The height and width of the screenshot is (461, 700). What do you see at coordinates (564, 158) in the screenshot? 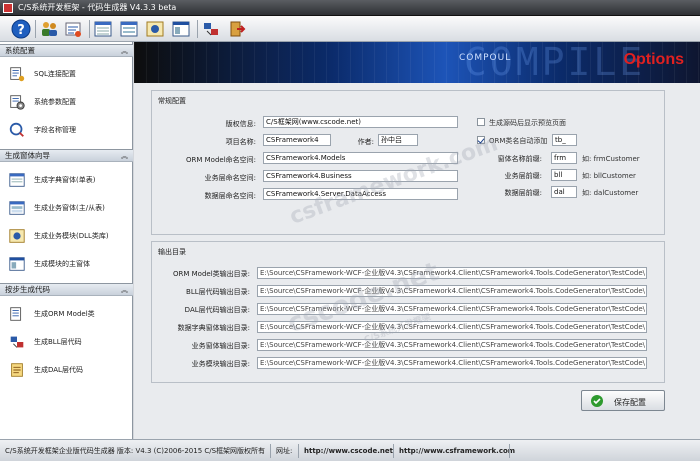
I see `form-prefix-input: frm` at bounding box center [564, 158].